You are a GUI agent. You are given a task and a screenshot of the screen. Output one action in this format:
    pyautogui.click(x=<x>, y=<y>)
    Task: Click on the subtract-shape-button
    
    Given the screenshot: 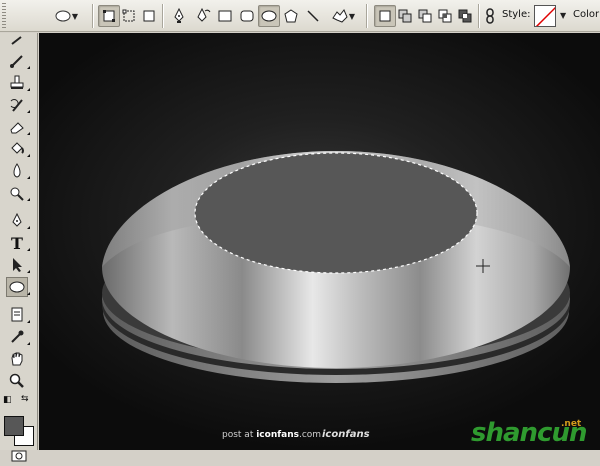 What is the action you would take?
    pyautogui.click(x=425, y=16)
    